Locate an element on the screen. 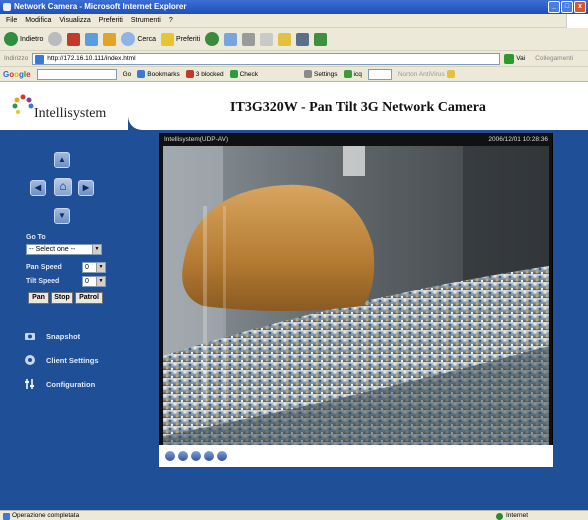 This screenshot has width=588, height=520. back-label: Indietro is located at coordinates (32, 39).